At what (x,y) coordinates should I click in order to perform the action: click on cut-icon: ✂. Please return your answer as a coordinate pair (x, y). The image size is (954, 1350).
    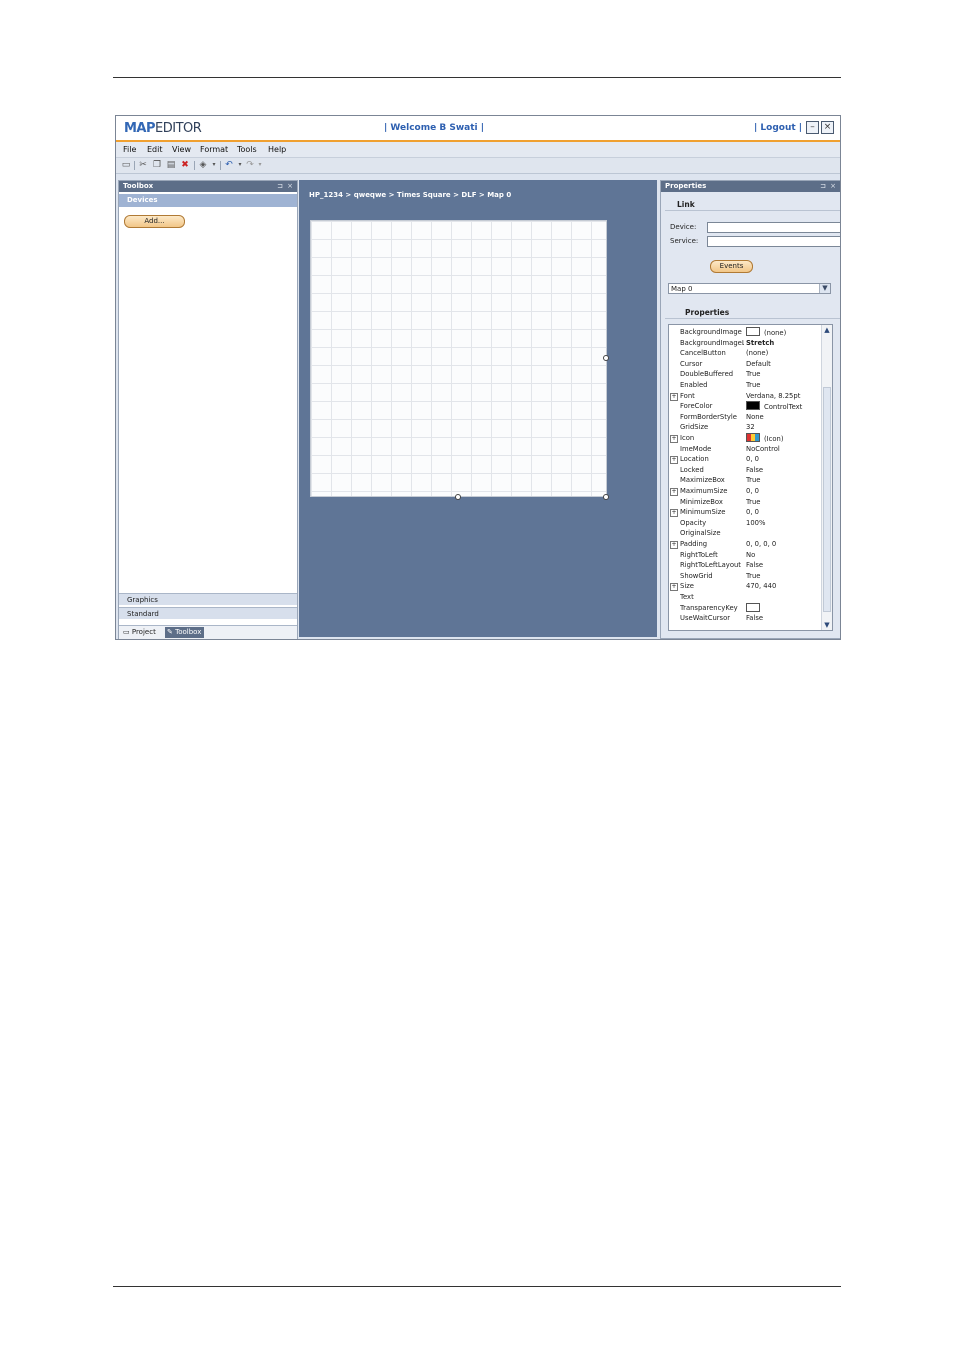
    Looking at the image, I should click on (143, 165).